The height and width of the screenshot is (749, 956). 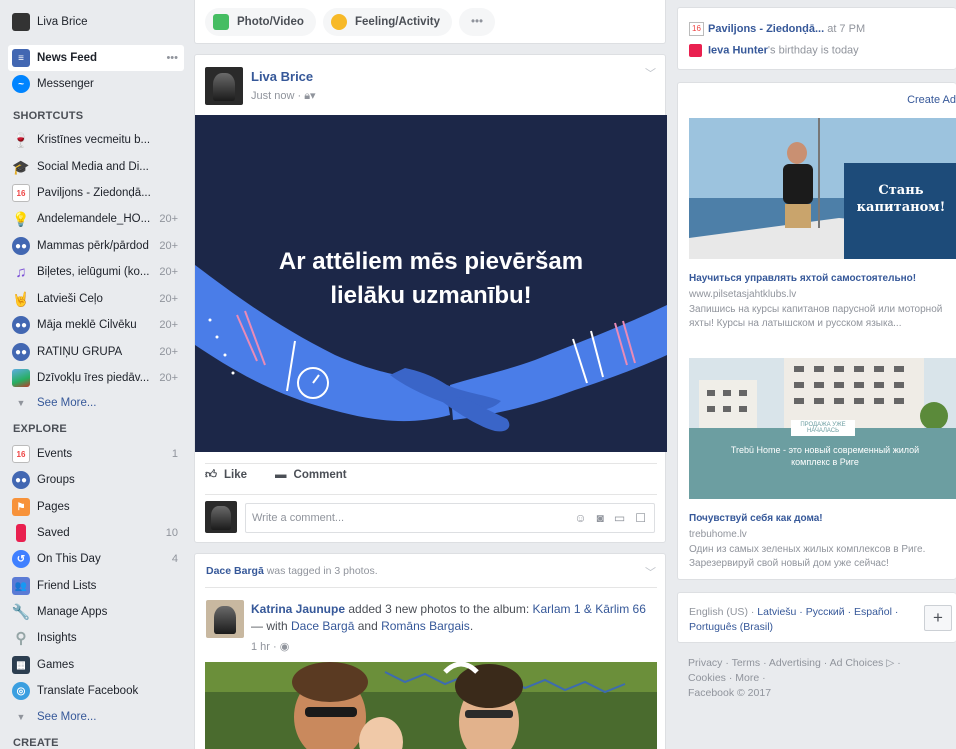 What do you see at coordinates (822, 188) in the screenshot?
I see `ad-image-yacht: Стань капитаном!` at bounding box center [822, 188].